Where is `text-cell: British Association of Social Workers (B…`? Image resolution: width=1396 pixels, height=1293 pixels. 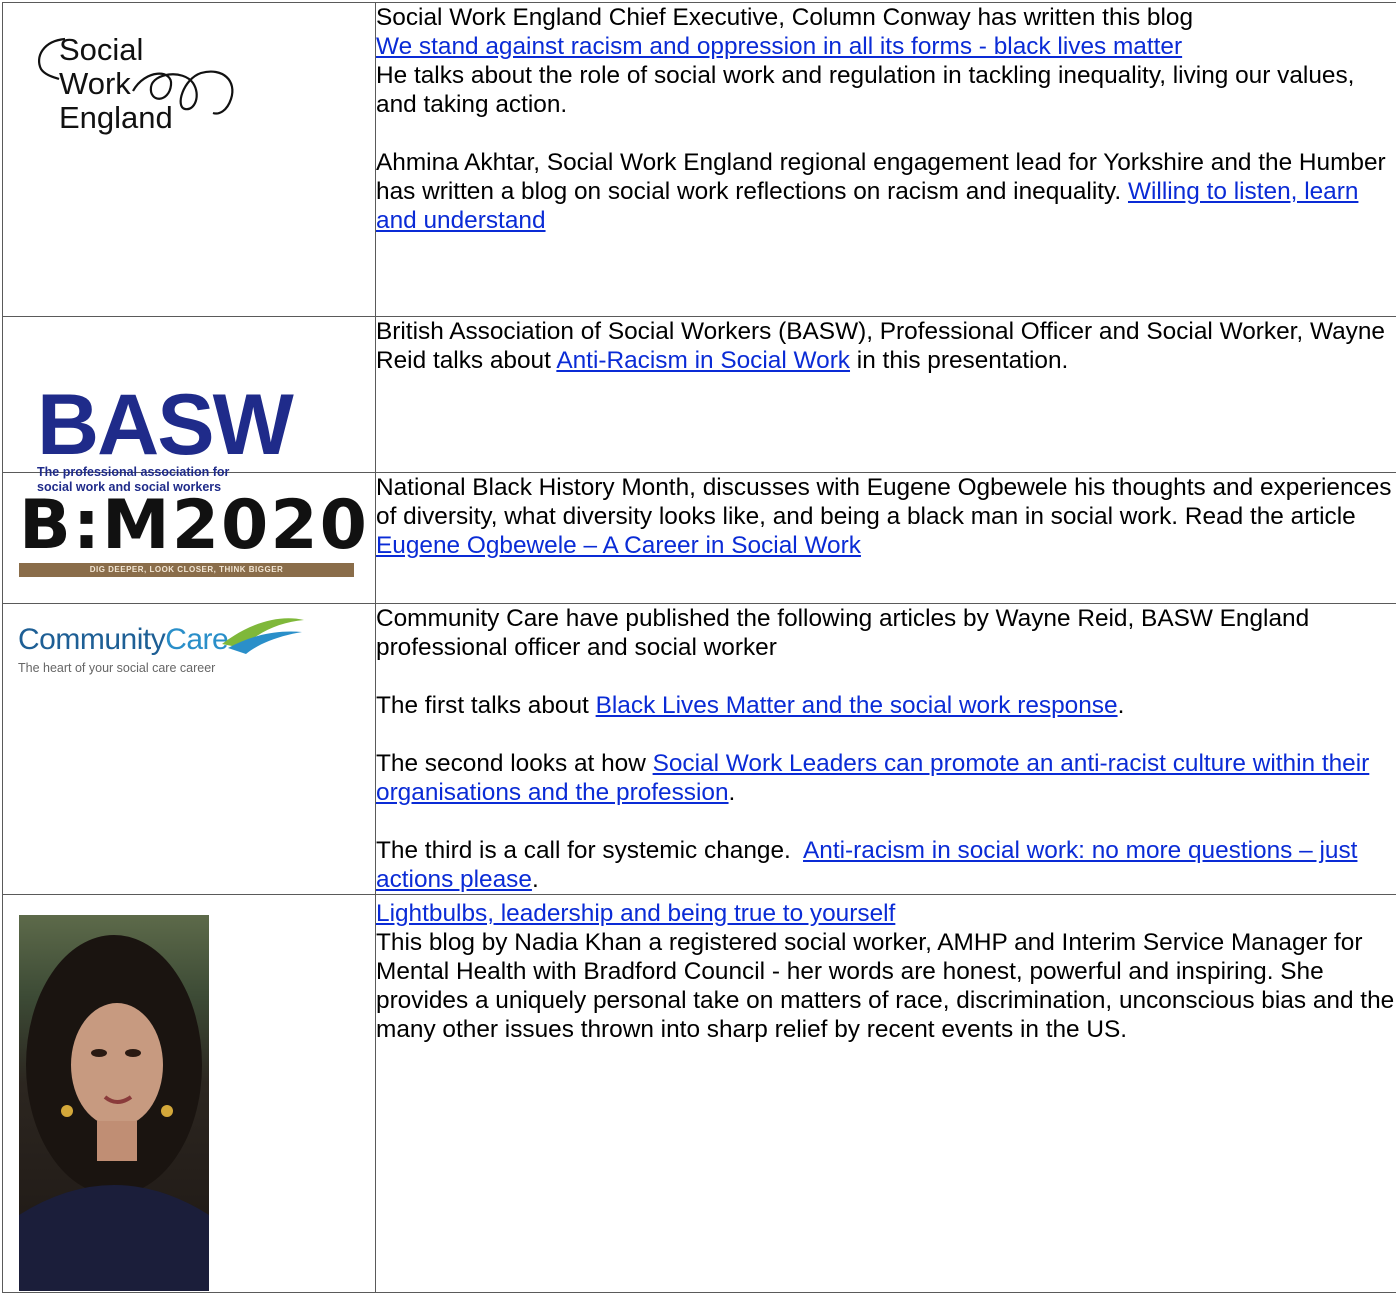
text-cell: British Association of Social Workers (B… is located at coordinates (886, 395).